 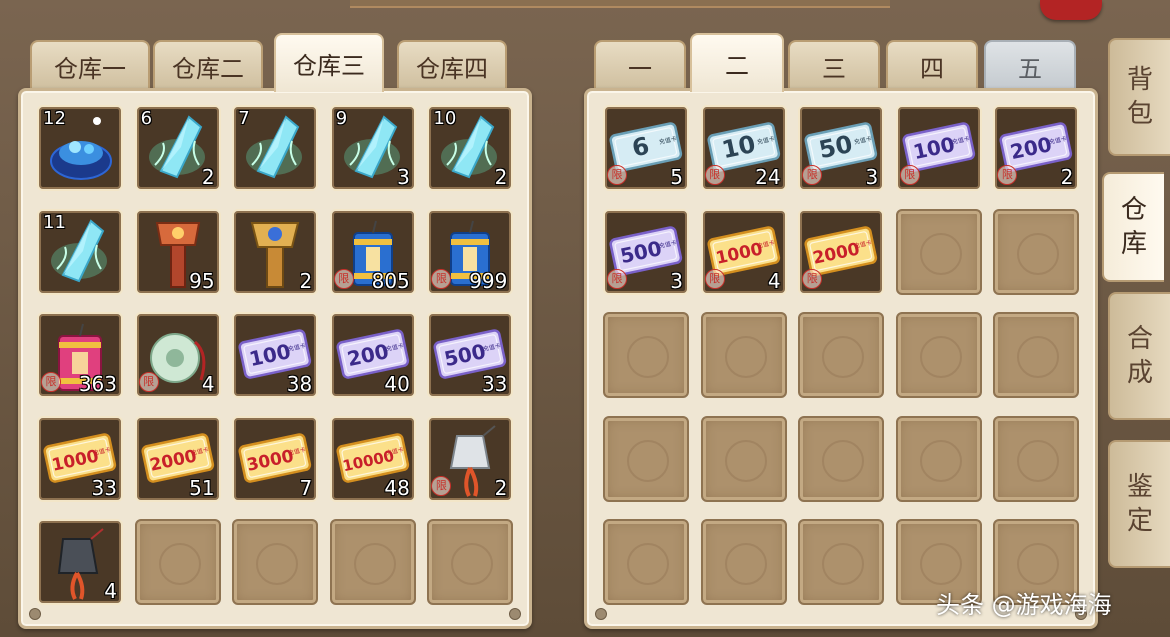 What do you see at coordinates (938, 148) in the screenshot?
I see `inventory-slot: 100 充值卡 限` at bounding box center [938, 148].